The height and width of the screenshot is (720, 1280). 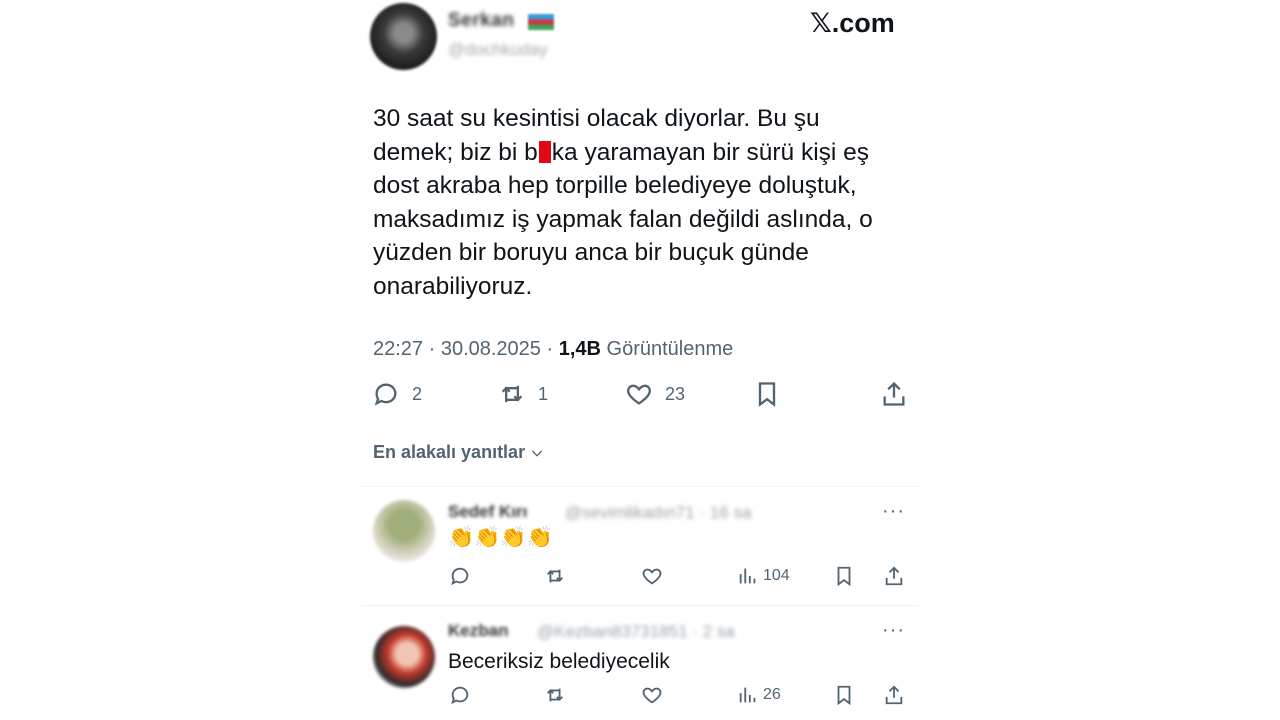 I want to click on chevron-down-icon, so click(x=537, y=453).